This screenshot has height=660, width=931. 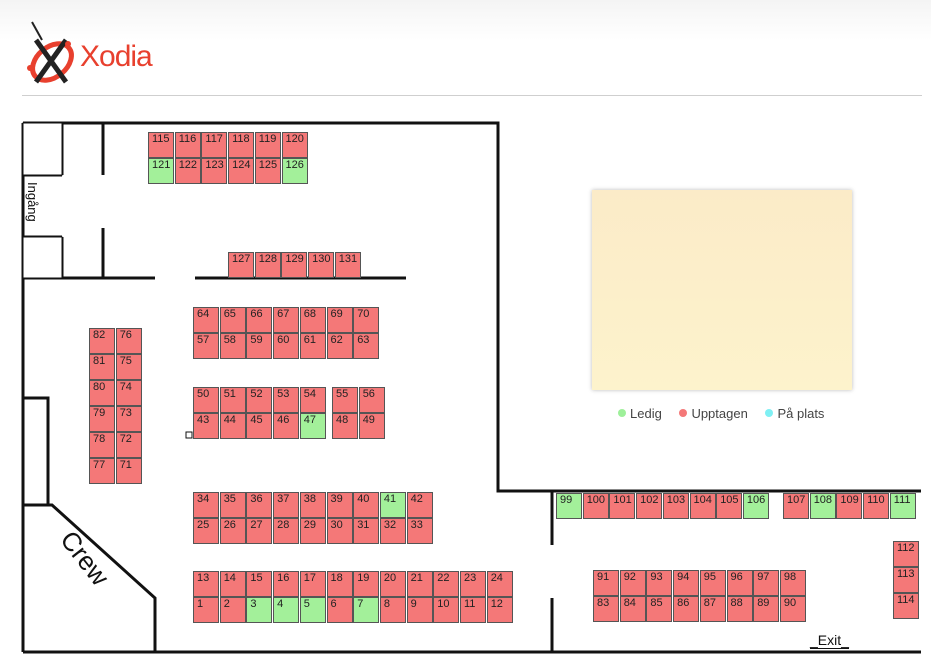 What do you see at coordinates (312, 610) in the screenshot?
I see `seat-5: 5` at bounding box center [312, 610].